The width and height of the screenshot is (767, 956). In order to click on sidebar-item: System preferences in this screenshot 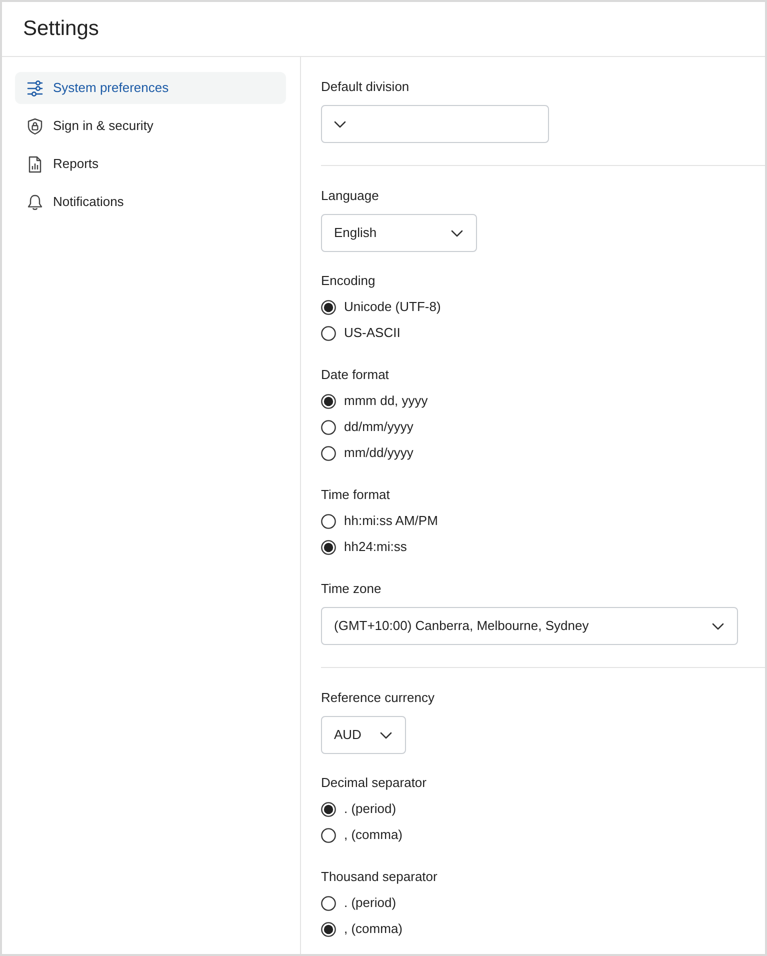, I will do `click(150, 88)`.